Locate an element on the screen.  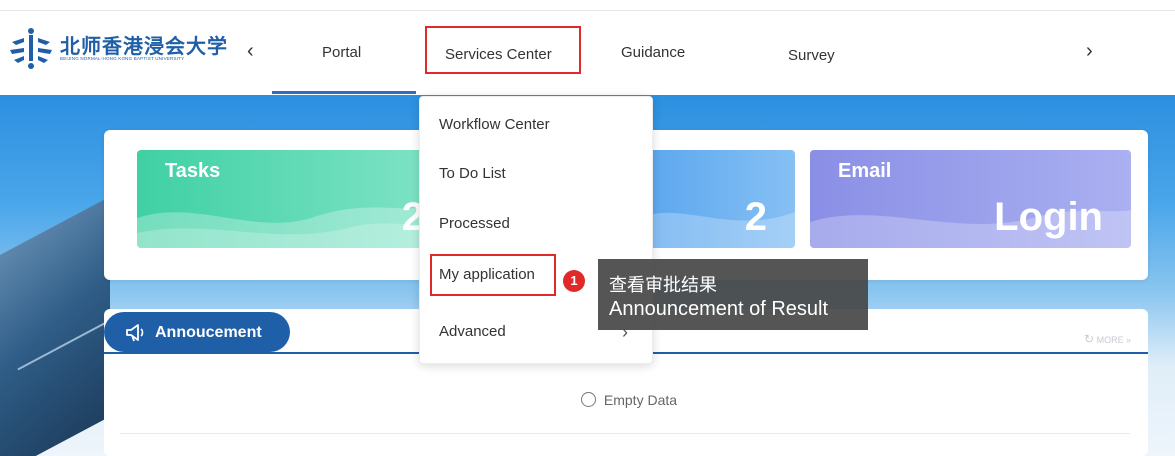
nav-item-guidance: Guidance is located at coordinates (653, 52).